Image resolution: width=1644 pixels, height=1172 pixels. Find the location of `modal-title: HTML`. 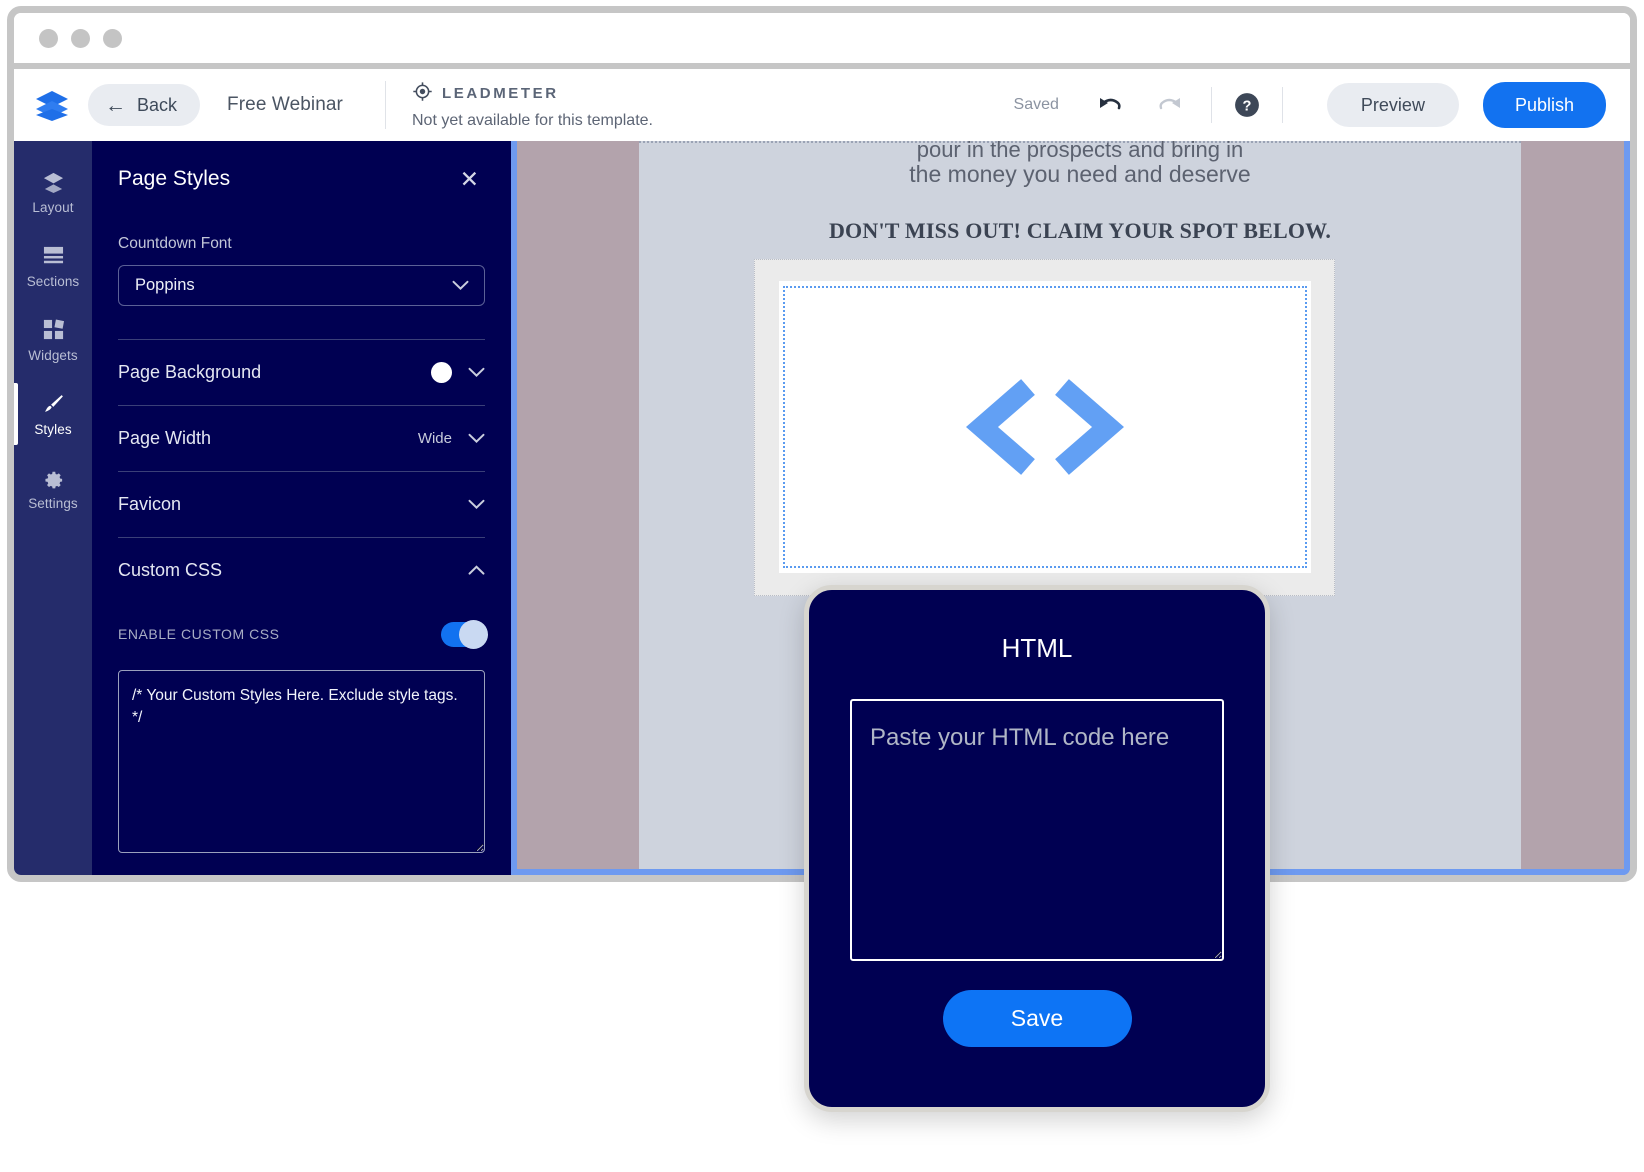

modal-title: HTML is located at coordinates (1037, 648).